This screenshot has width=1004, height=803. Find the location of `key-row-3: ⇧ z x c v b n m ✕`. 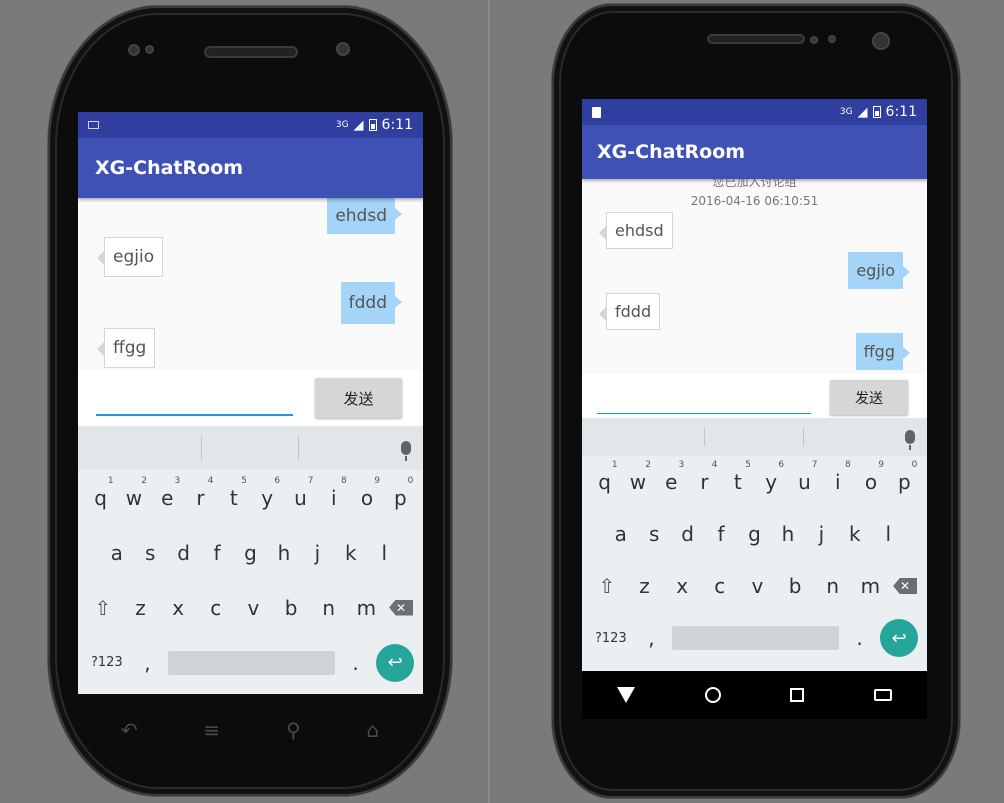

key-row-3: ⇧ z x c v b n m ✕ is located at coordinates (754, 586).